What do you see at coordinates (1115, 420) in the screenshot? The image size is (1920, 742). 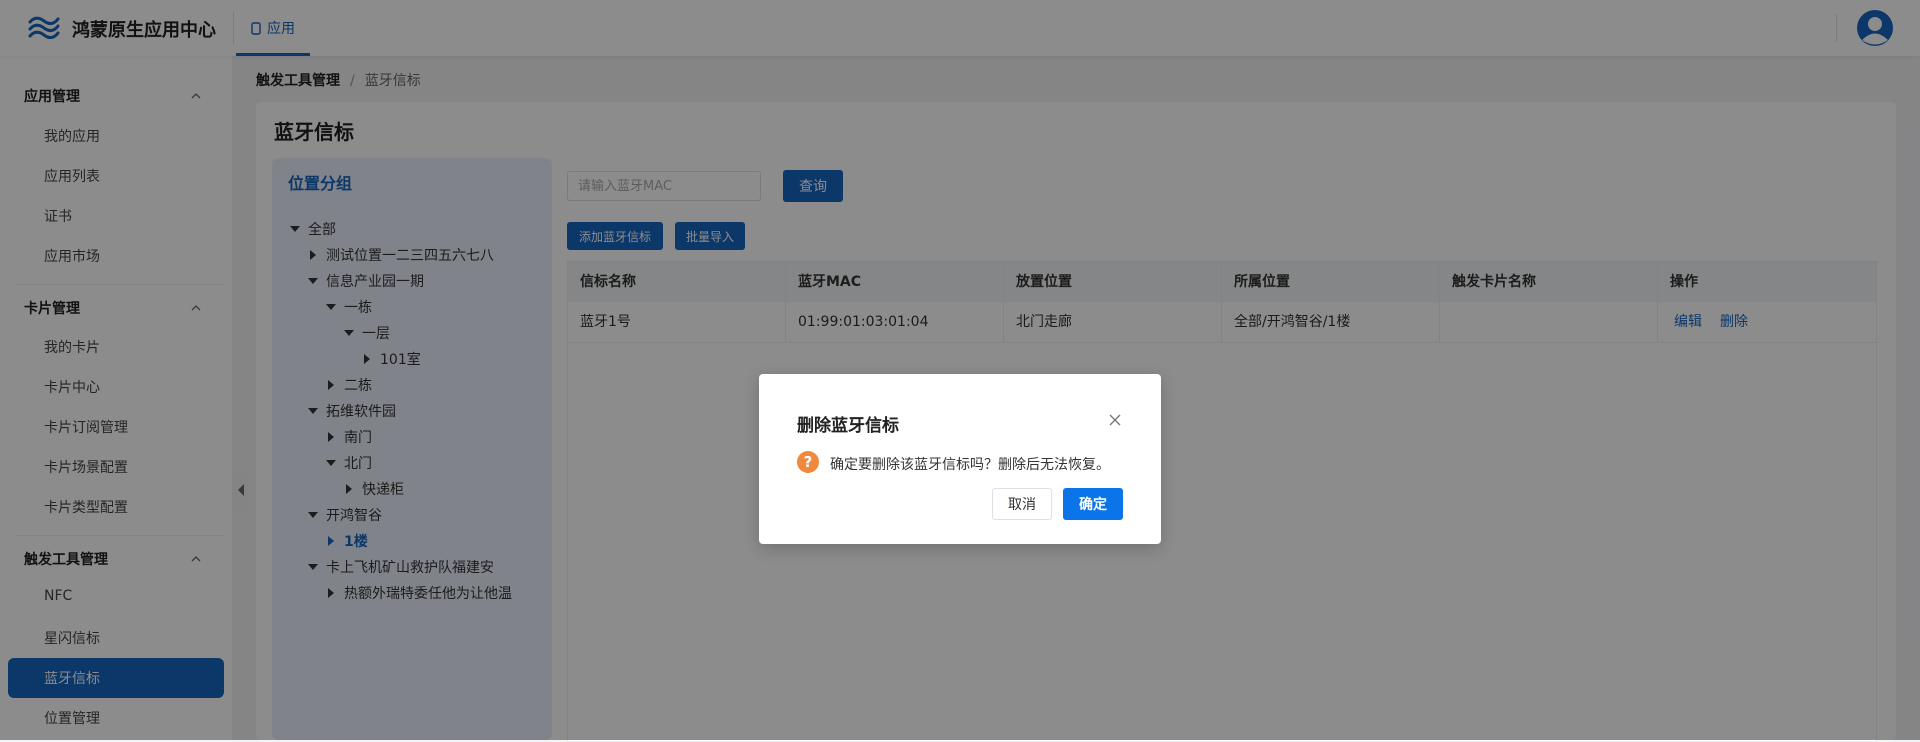 I see `close-icon` at bounding box center [1115, 420].